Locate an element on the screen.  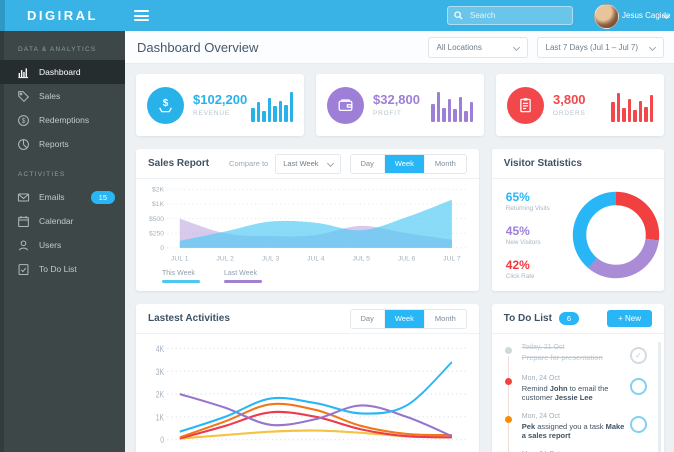
metric-percentage: 65% is located at coordinates (517, 196).